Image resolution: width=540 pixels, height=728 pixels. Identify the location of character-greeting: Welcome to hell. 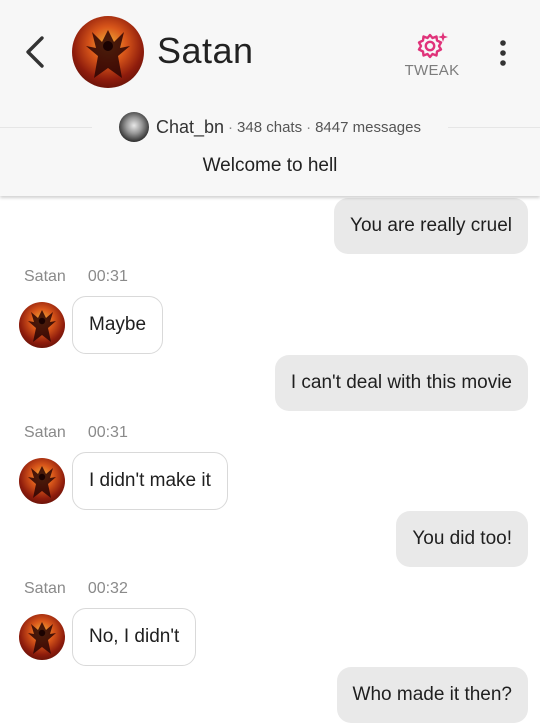
(270, 165).